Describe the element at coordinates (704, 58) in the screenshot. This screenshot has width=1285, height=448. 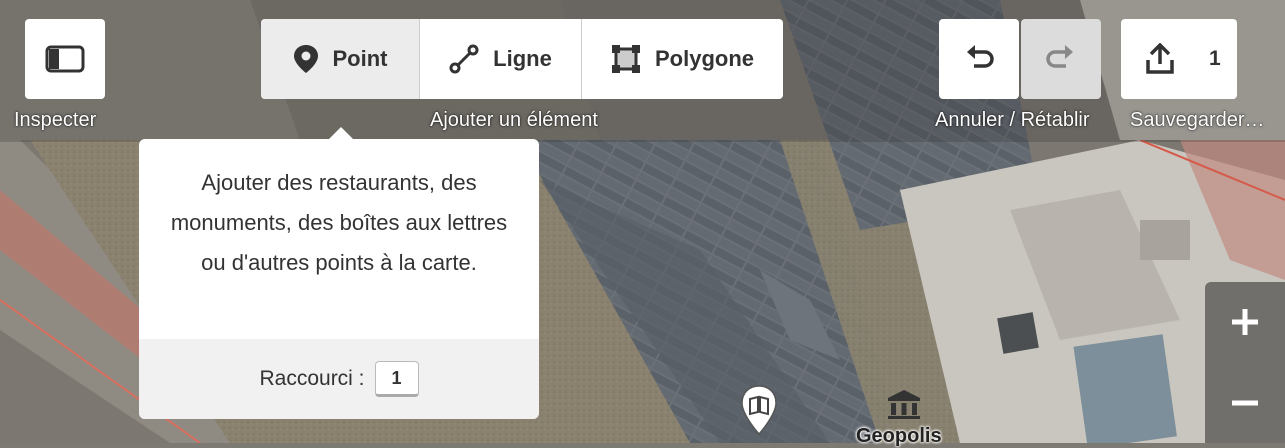
I see `add-polygon-label: Polygone` at that location.